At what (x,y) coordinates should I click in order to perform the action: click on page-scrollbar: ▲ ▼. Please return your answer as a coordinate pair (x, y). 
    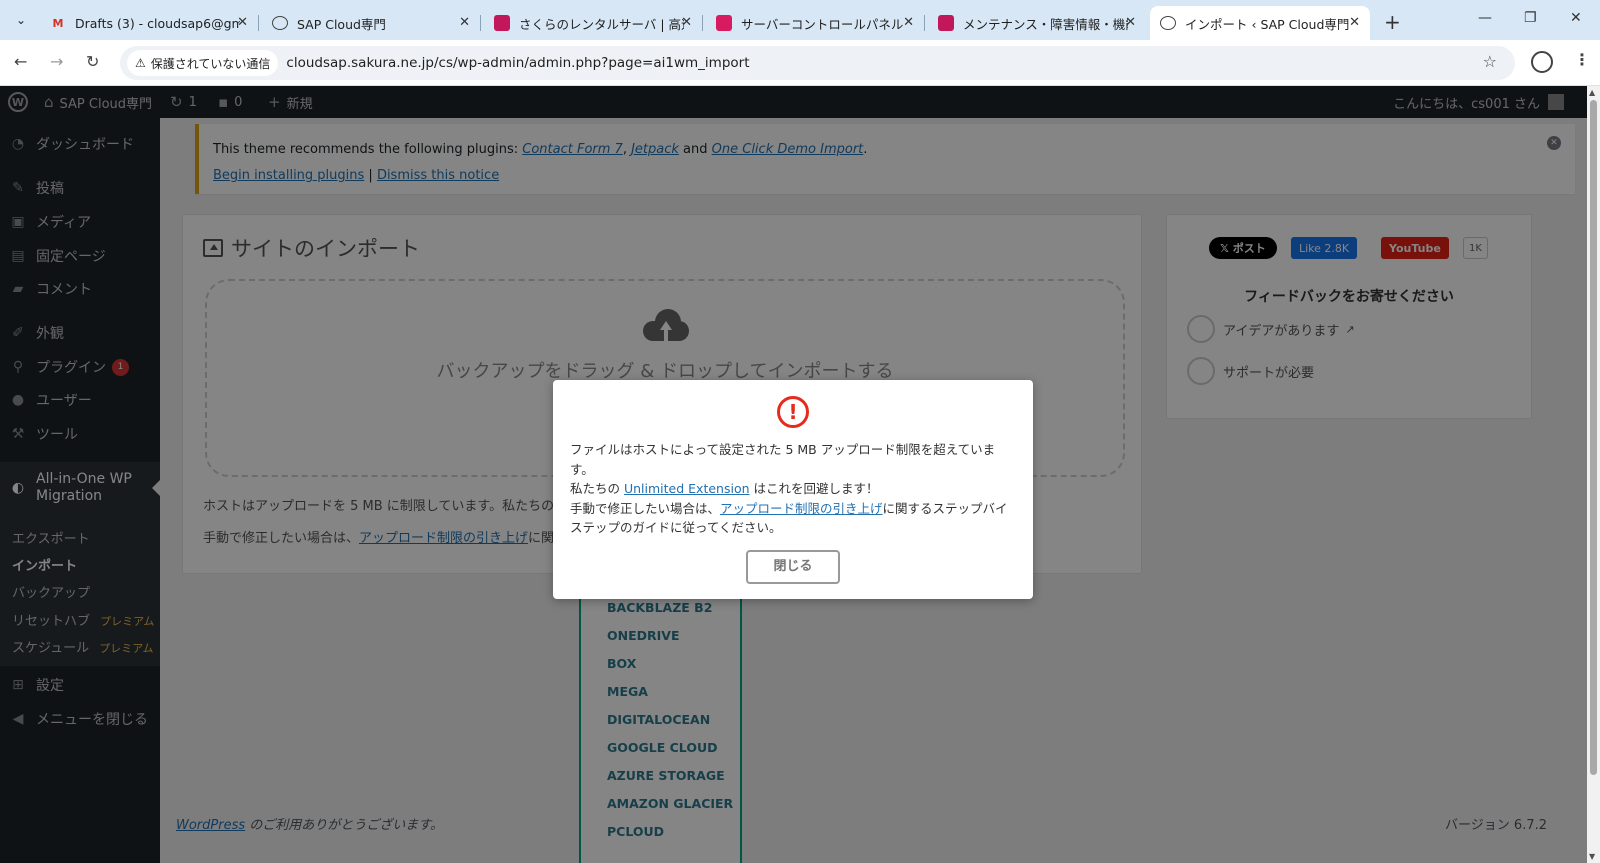
    Looking at the image, I should click on (1593, 474).